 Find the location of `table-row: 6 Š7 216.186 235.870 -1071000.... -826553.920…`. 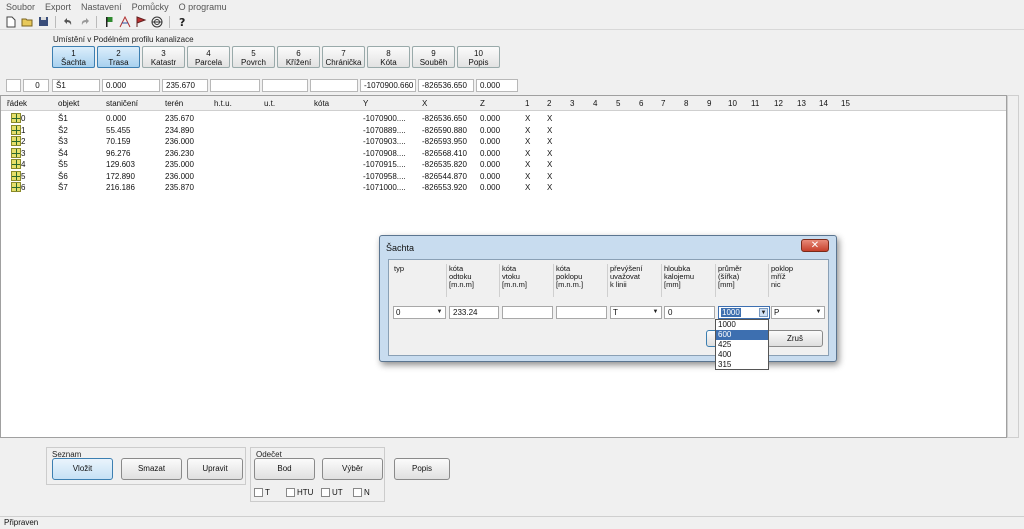

table-row: 6 Š7 216.186 235.870 -1071000.... -826553.920… is located at coordinates (503, 187).